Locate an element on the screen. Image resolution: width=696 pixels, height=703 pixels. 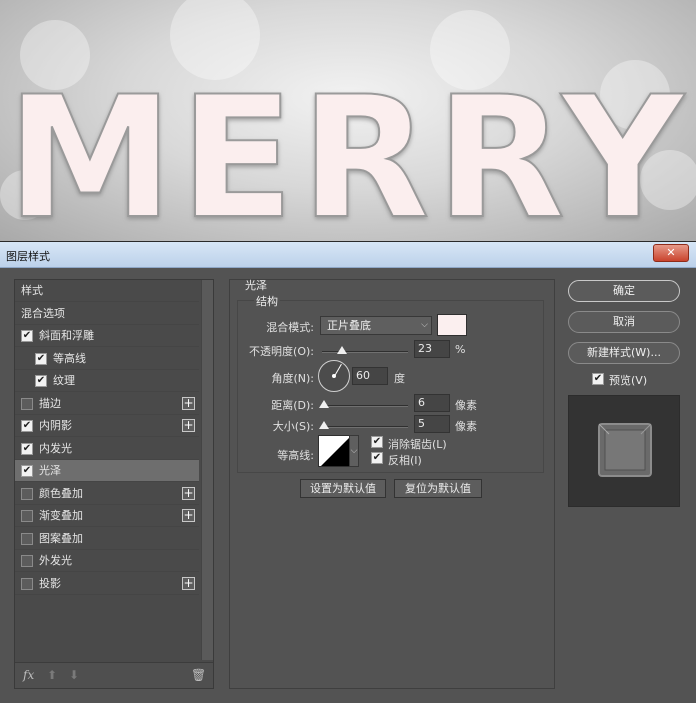
preview-checkbox: ✔ is located at coordinates (598, 379).